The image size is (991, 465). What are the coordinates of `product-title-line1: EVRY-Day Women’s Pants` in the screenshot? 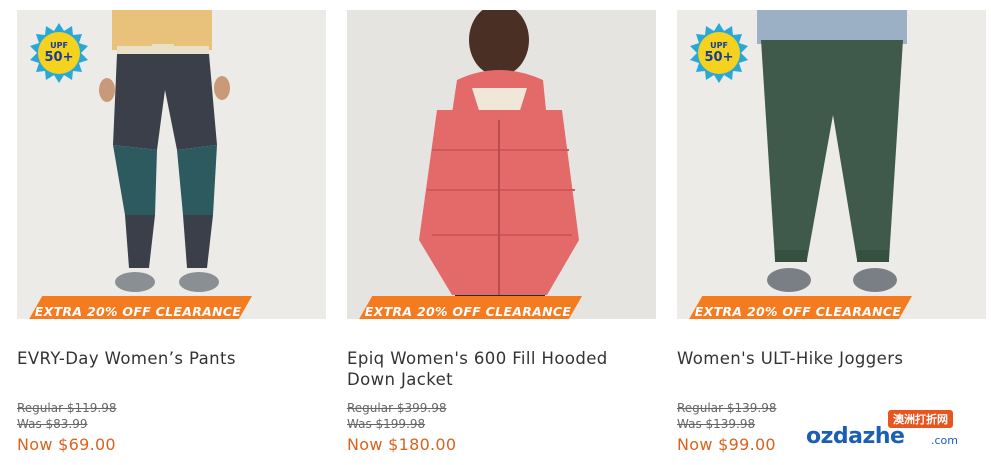 It's located at (126, 358).